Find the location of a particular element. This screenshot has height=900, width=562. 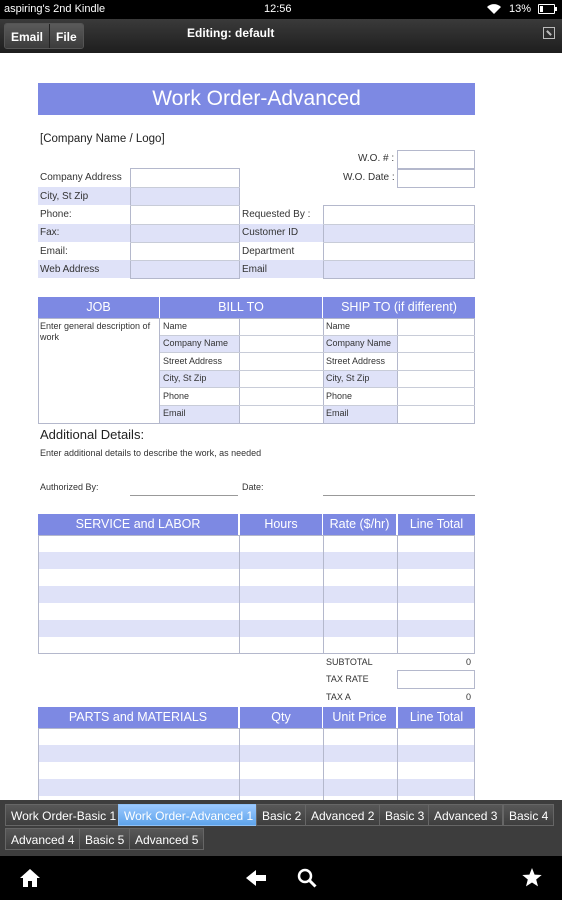

requested-by-label: Requested By : is located at coordinates (276, 214).